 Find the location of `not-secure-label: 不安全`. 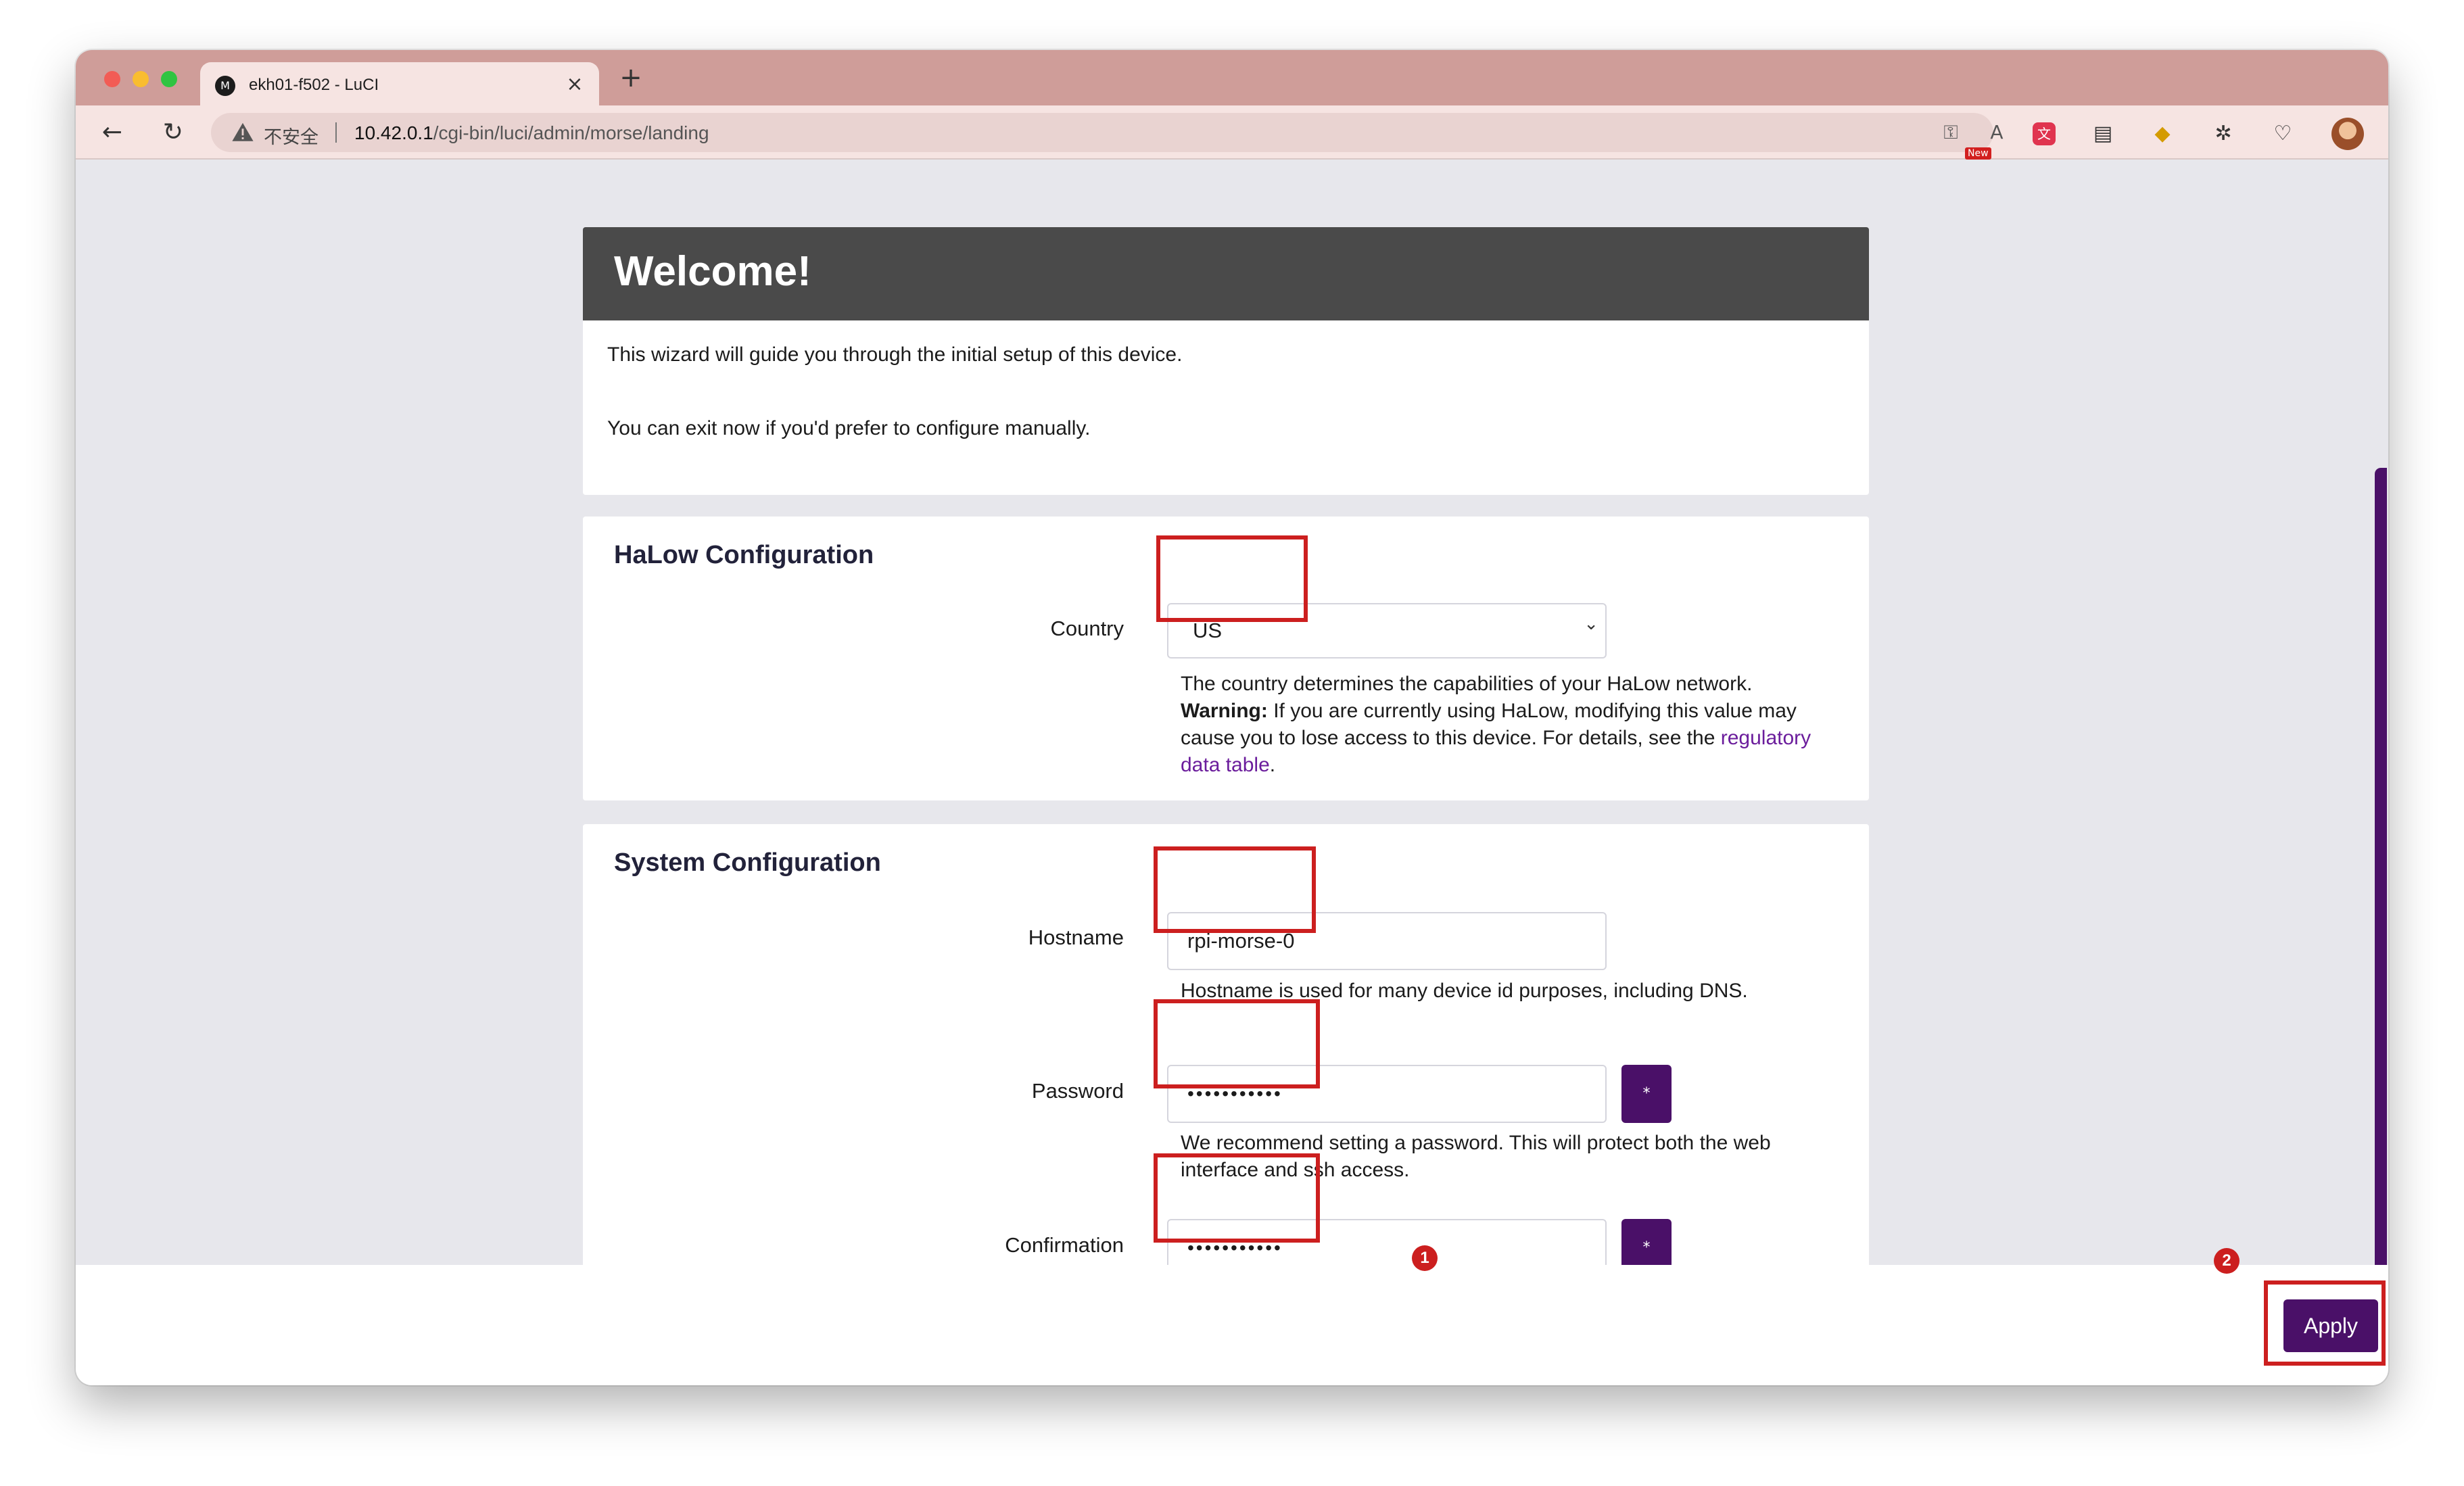

not-secure-label: 不安全 is located at coordinates (291, 136).